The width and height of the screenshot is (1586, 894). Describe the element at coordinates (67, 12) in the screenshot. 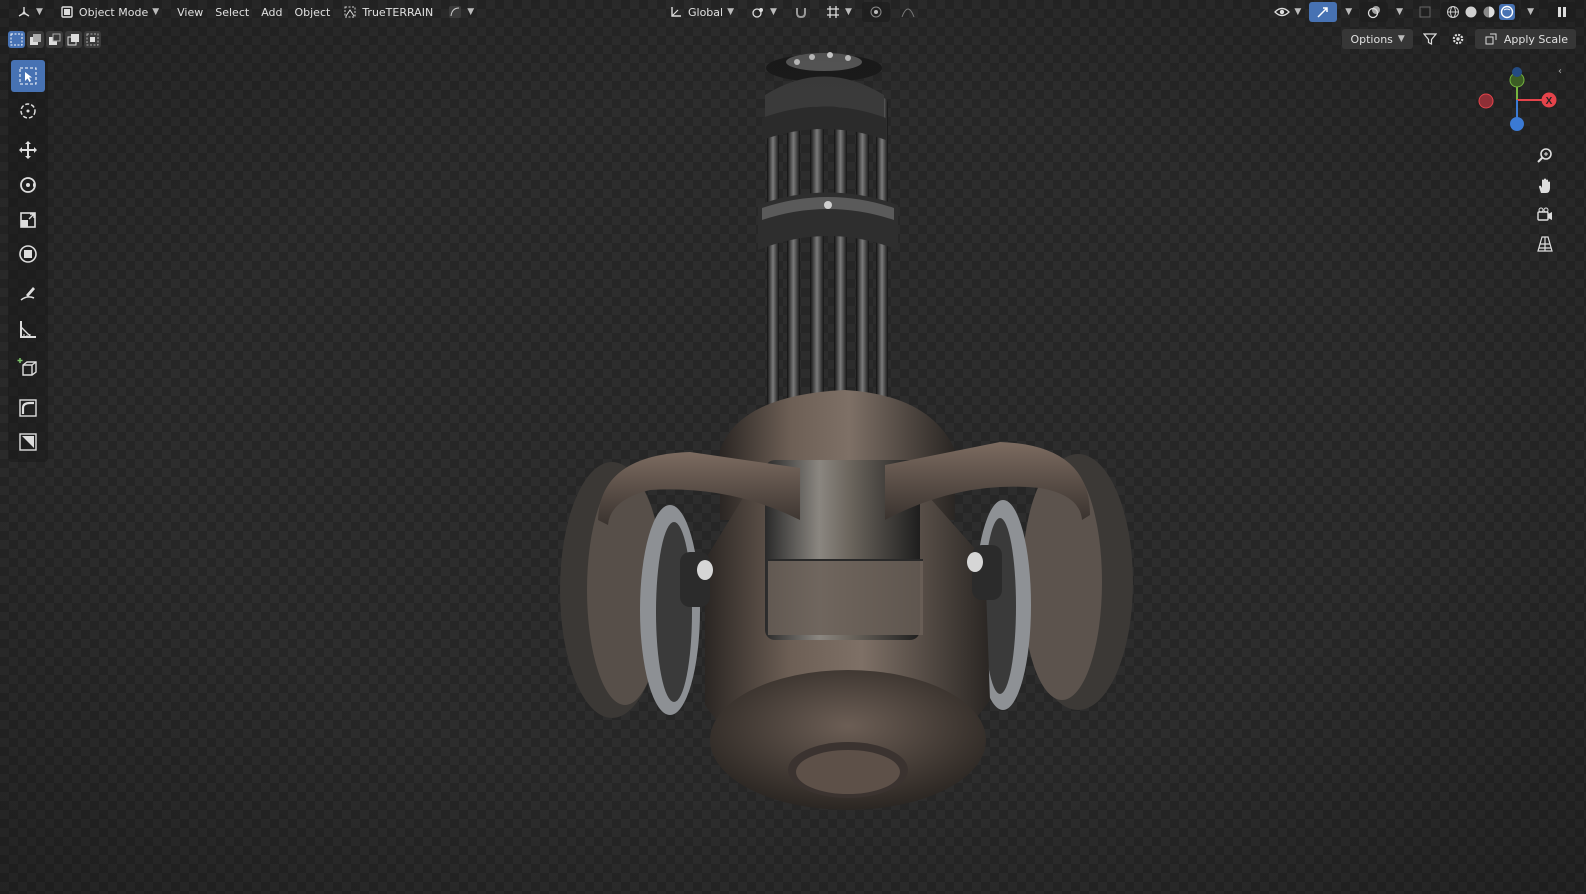

I see `object-mode-icon` at that location.